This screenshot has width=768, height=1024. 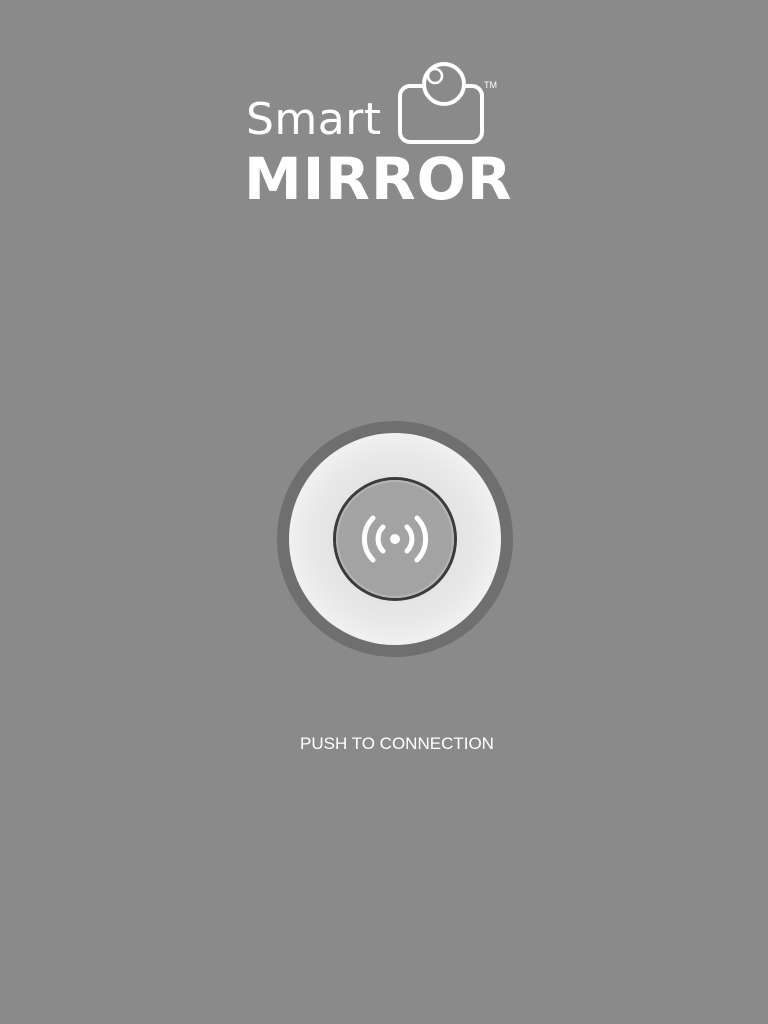 What do you see at coordinates (397, 743) in the screenshot?
I see `connect-instruction-label: PUSH TO CONNECTION` at bounding box center [397, 743].